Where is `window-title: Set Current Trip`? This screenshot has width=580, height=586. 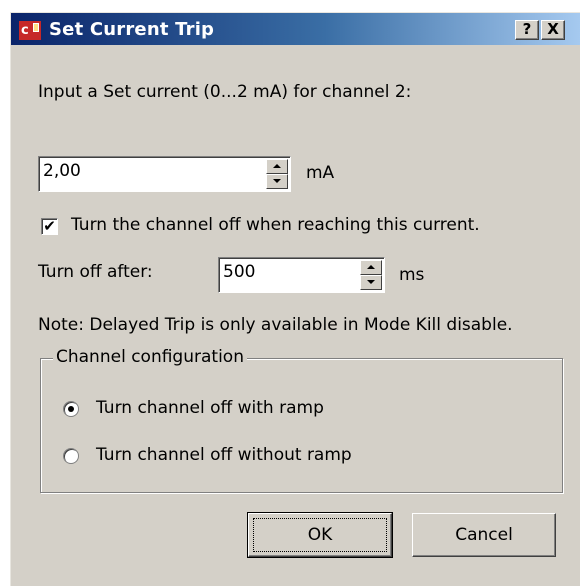
window-title: Set Current Trip is located at coordinates (132, 29).